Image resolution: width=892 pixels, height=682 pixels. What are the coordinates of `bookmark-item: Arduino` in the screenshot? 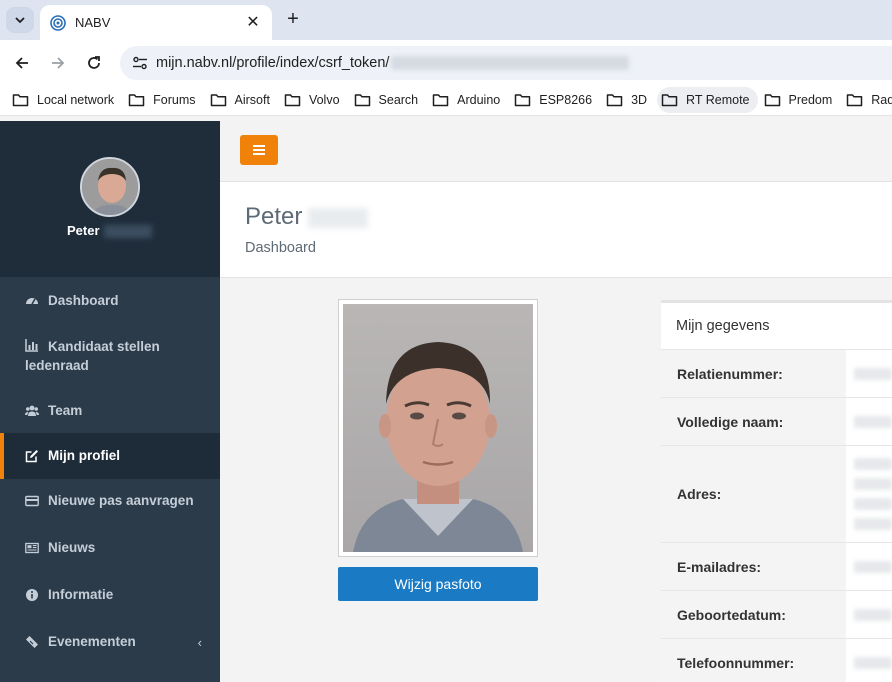 It's located at (468, 100).